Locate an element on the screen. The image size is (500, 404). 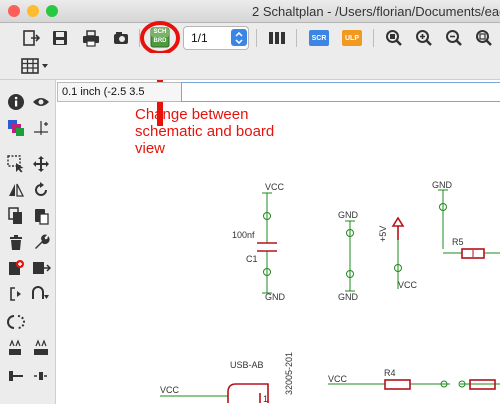
zoom-fit-button is located at coordinates (394, 38).